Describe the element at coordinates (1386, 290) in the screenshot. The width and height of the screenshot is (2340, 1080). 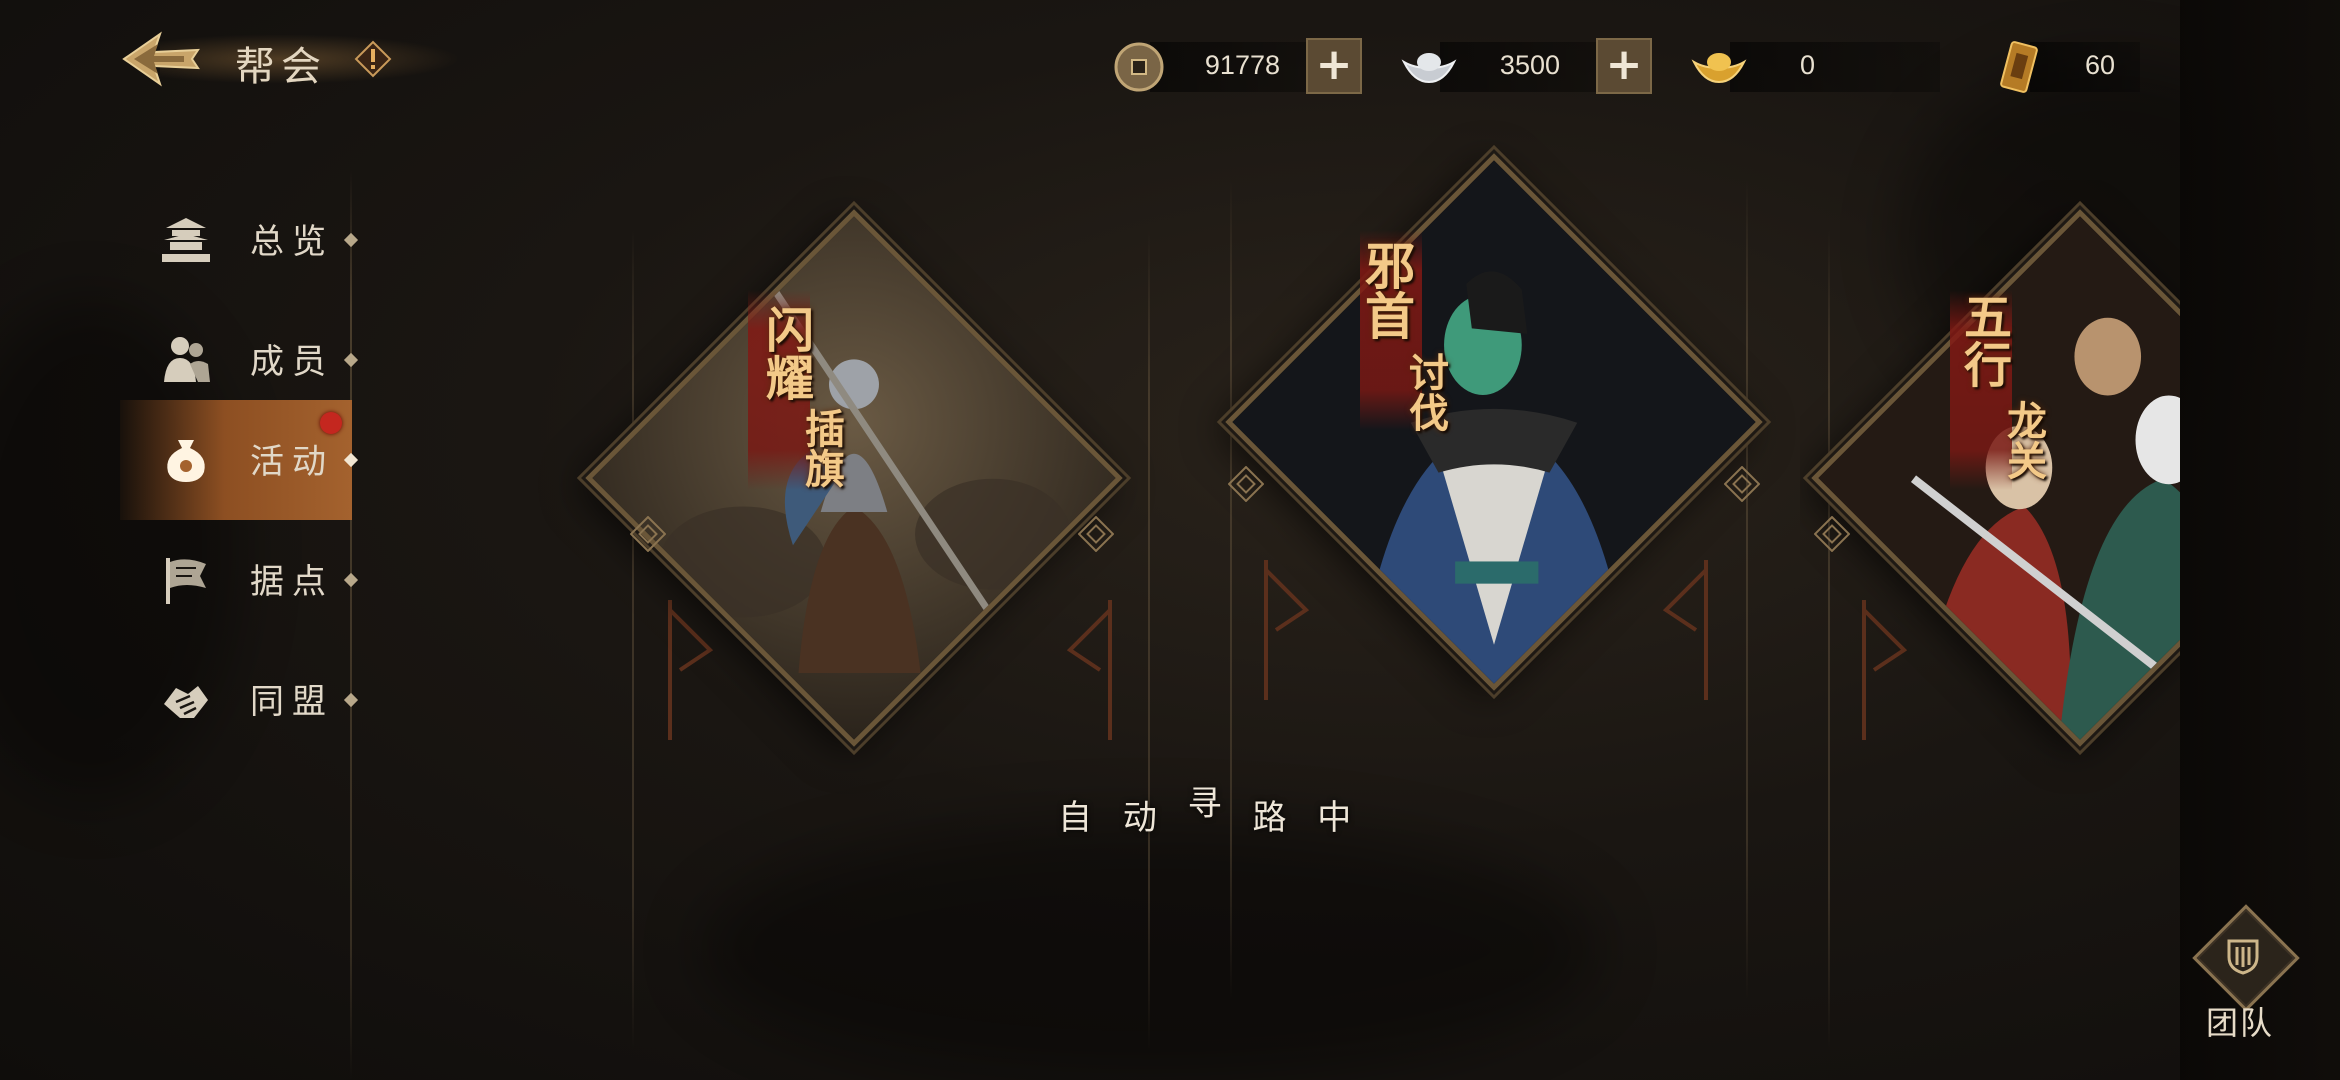
I see `card-title-main: 邪首` at that location.